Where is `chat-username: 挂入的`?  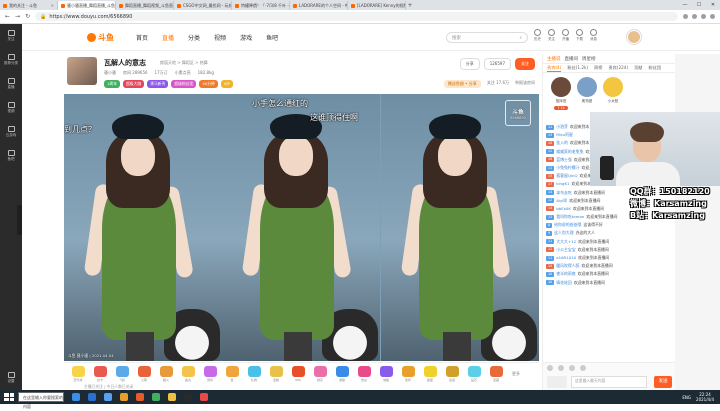 chat-username: 挂入的 is located at coordinates (562, 143).